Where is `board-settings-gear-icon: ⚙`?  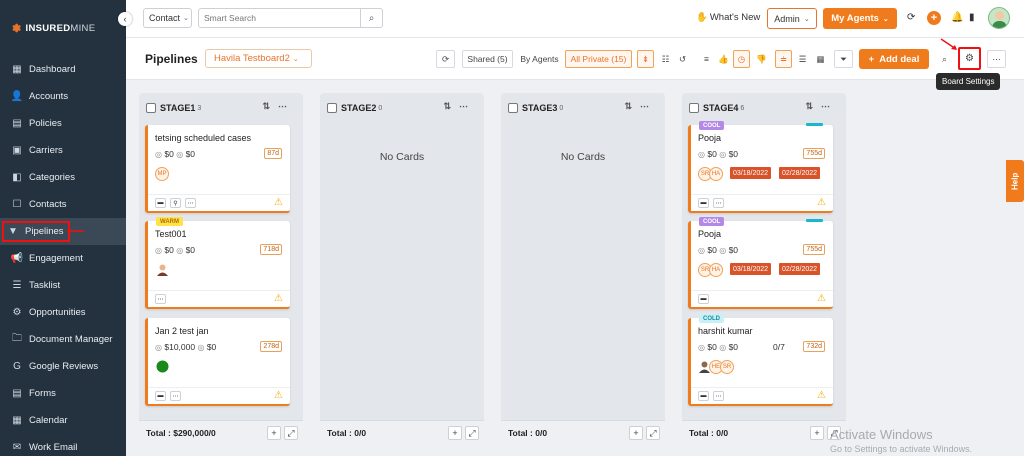 board-settings-gear-icon: ⚙ is located at coordinates (969, 58).